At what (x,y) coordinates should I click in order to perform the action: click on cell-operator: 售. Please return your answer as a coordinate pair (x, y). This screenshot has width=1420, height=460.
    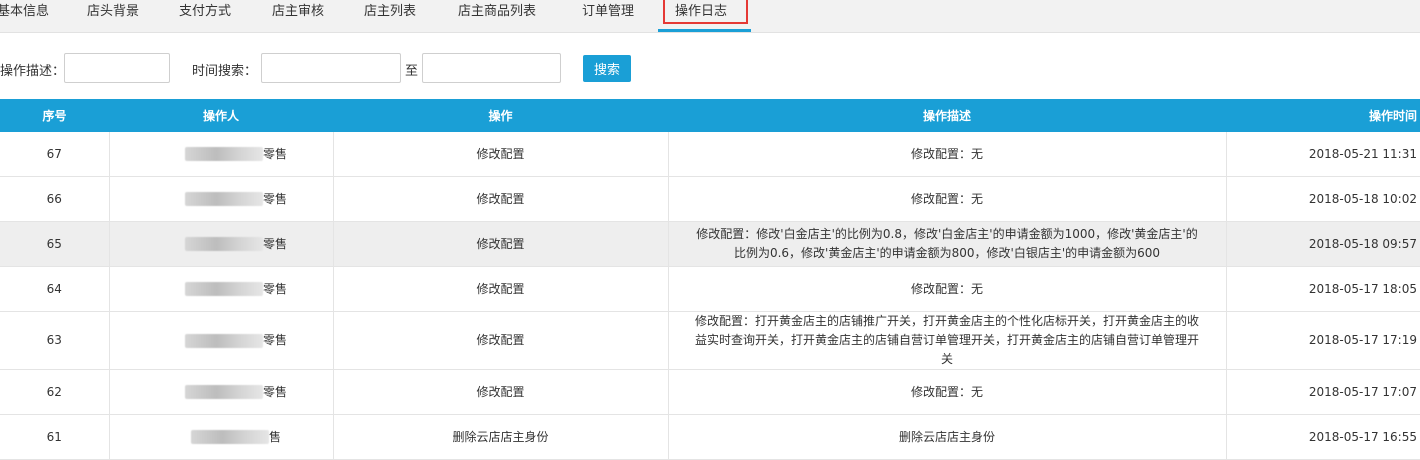
    Looking at the image, I should click on (221, 437).